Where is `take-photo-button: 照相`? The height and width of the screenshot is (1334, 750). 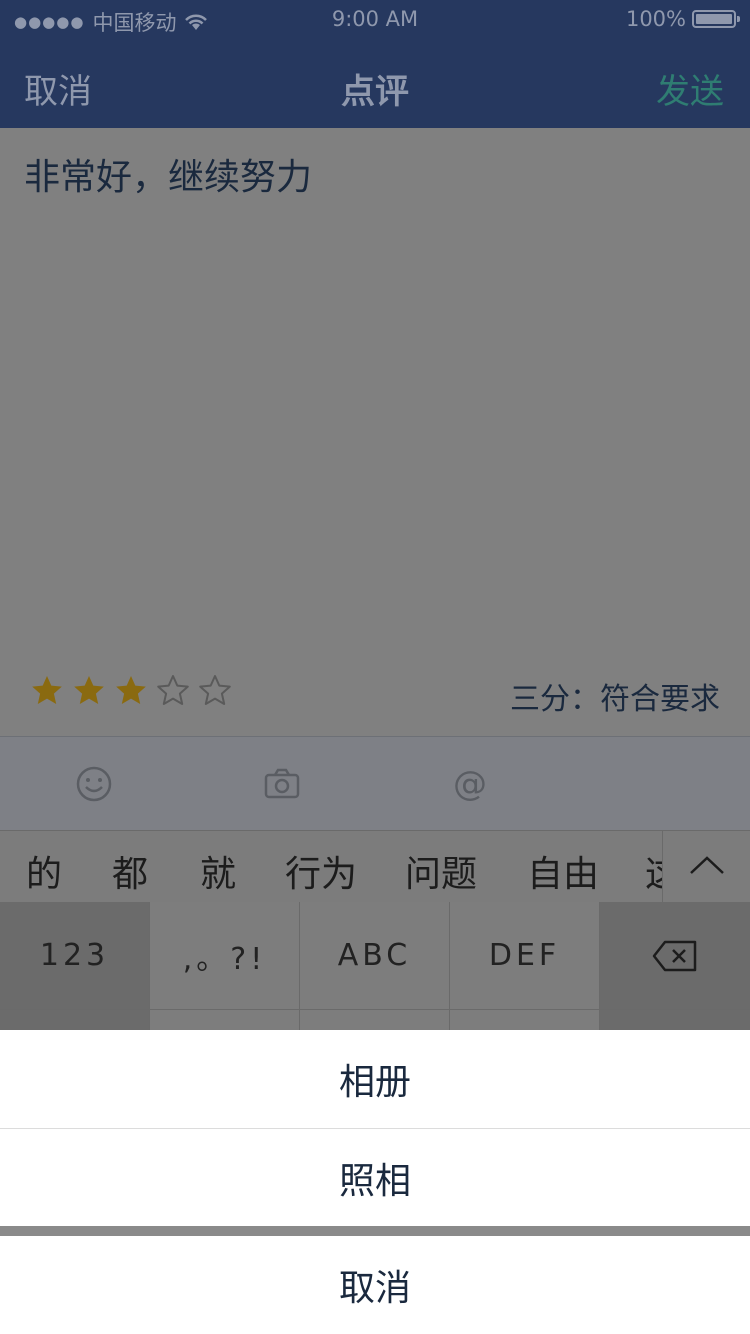 take-photo-button: 照相 is located at coordinates (375, 1177).